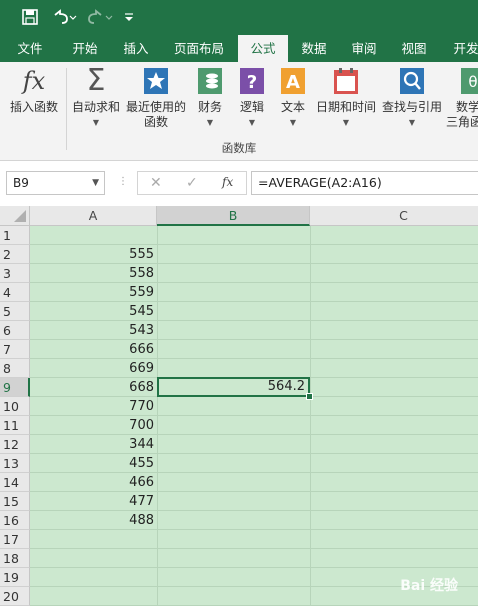 The width and height of the screenshot is (478, 606). I want to click on column-header-b: B, so click(233, 216).